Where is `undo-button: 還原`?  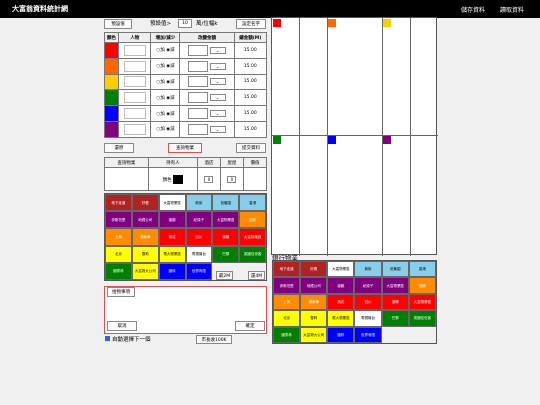
undo-button: 還原 is located at coordinates (119, 148).